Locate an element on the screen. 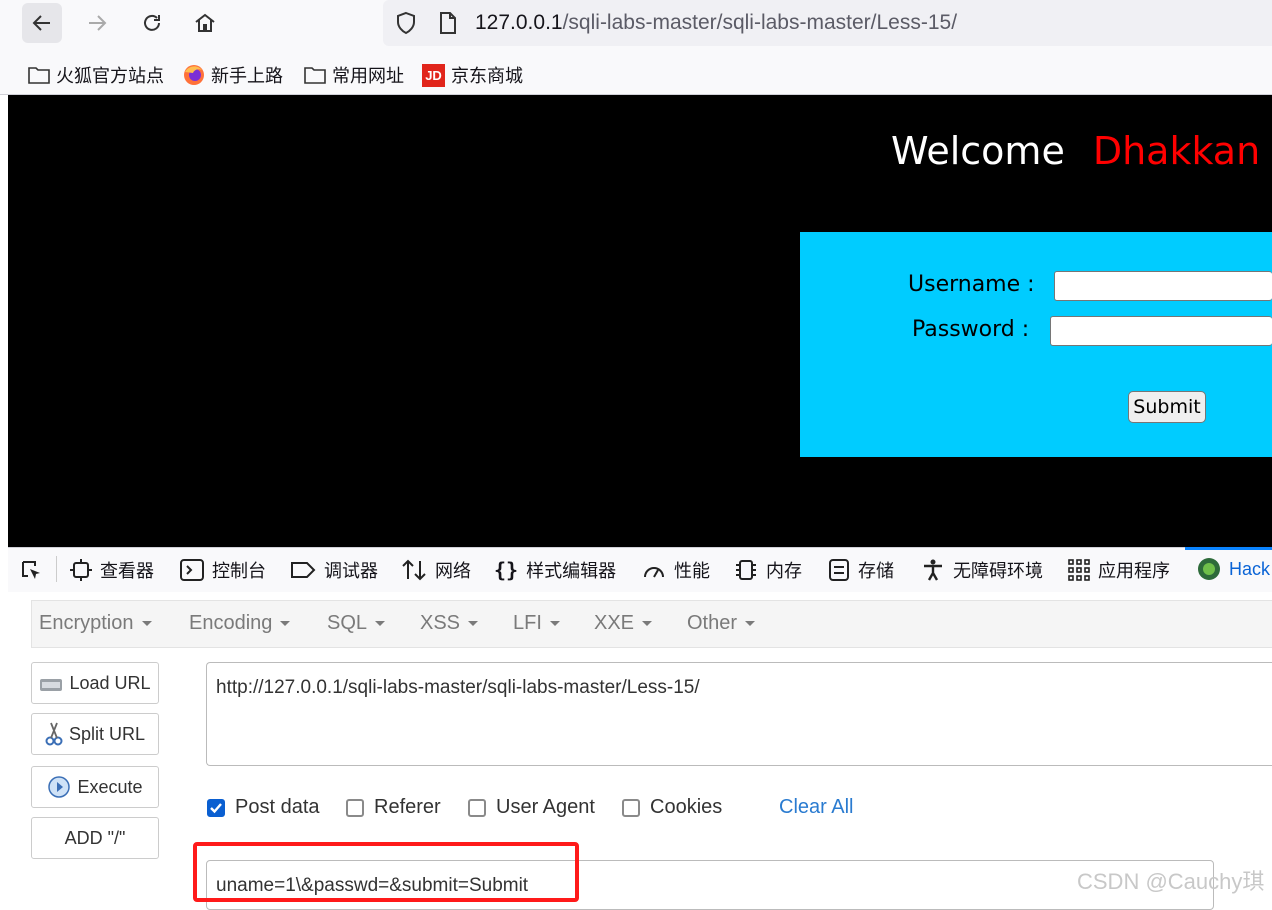 The width and height of the screenshot is (1272, 910). tab-hackbar: Hack is located at coordinates (1233, 569).